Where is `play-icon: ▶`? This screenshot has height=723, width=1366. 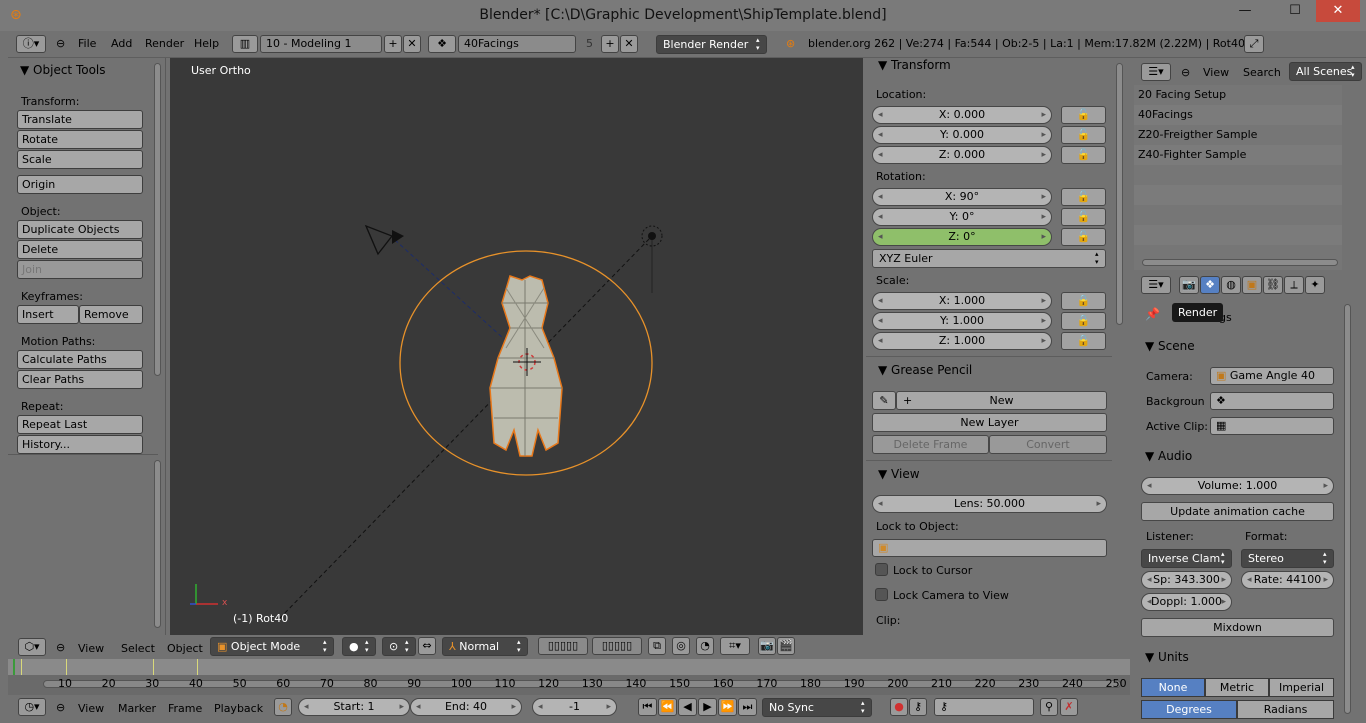
play-icon: ▶ is located at coordinates (707, 707).